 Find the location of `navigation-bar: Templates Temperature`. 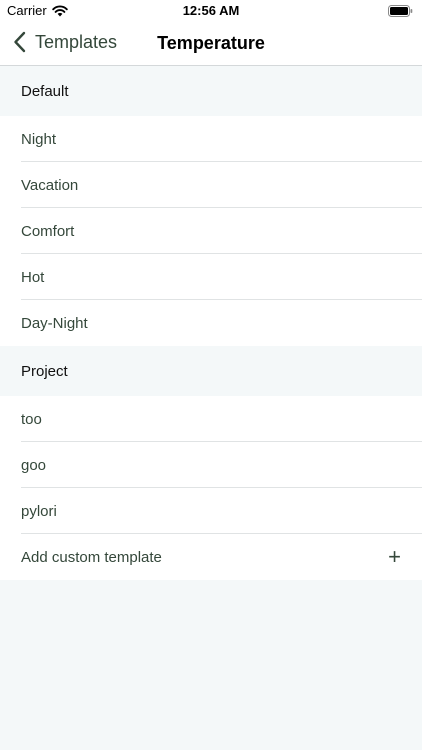

navigation-bar: Templates Temperature is located at coordinates (211, 44).